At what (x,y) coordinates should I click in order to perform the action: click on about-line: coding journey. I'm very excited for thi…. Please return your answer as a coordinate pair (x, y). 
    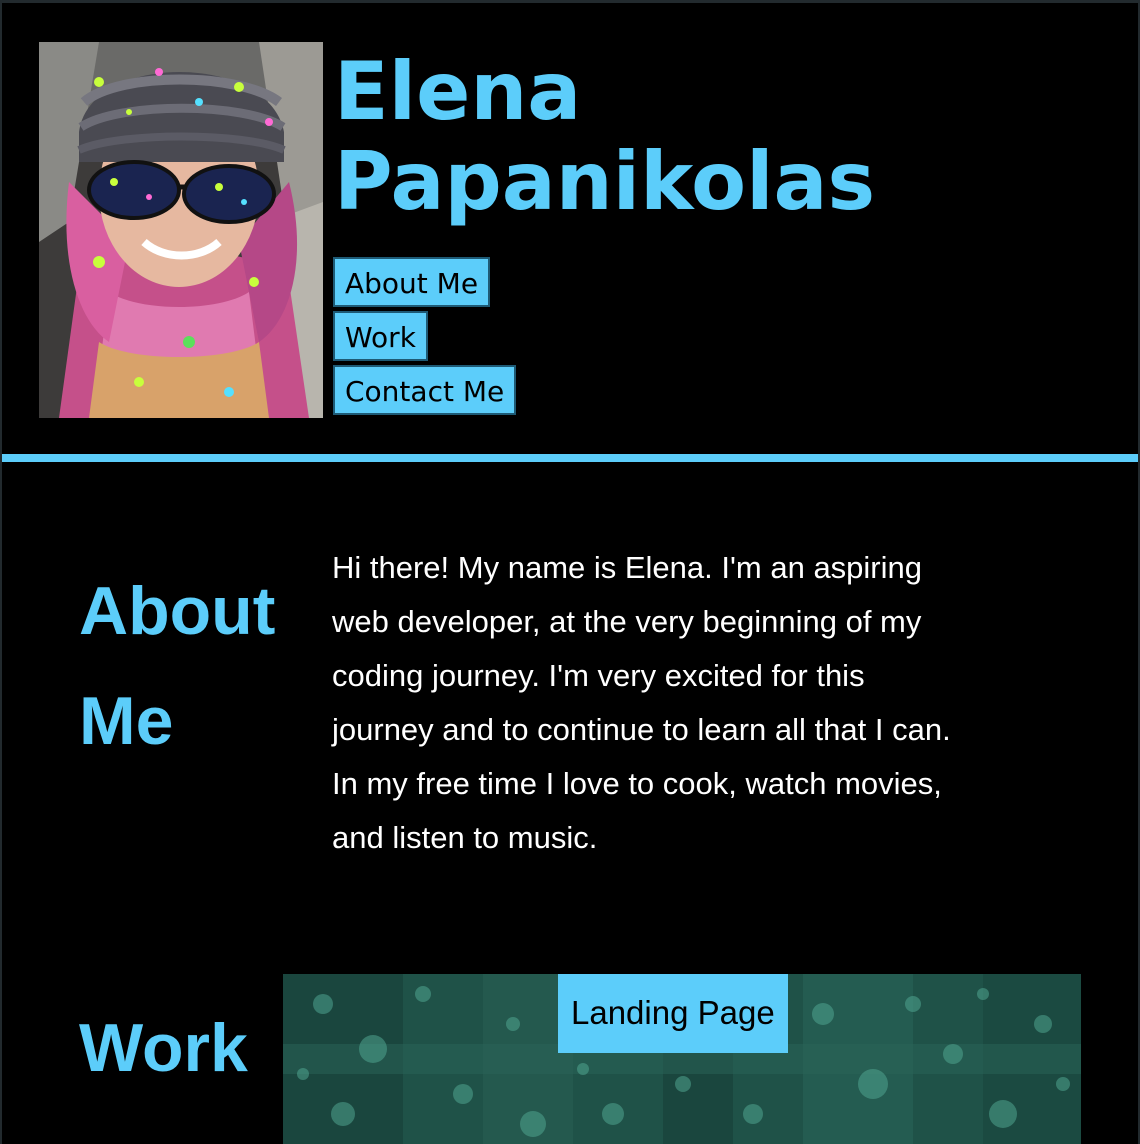
    Looking at the image, I should click on (598, 675).